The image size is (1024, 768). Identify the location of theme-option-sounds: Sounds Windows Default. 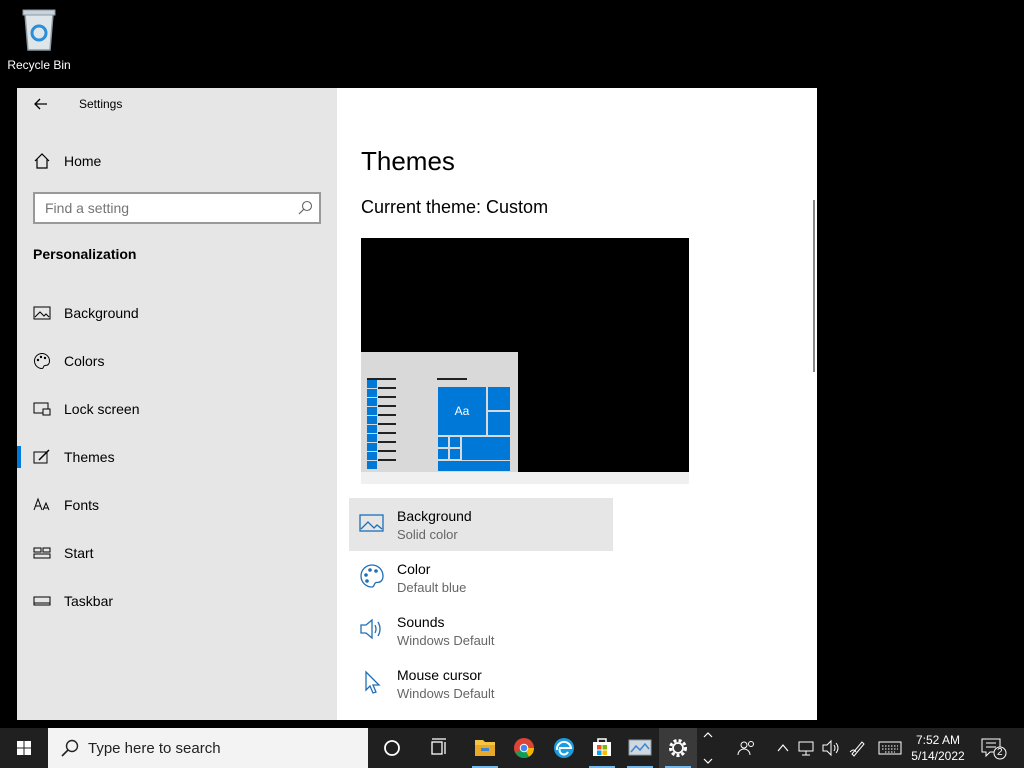
(481, 630).